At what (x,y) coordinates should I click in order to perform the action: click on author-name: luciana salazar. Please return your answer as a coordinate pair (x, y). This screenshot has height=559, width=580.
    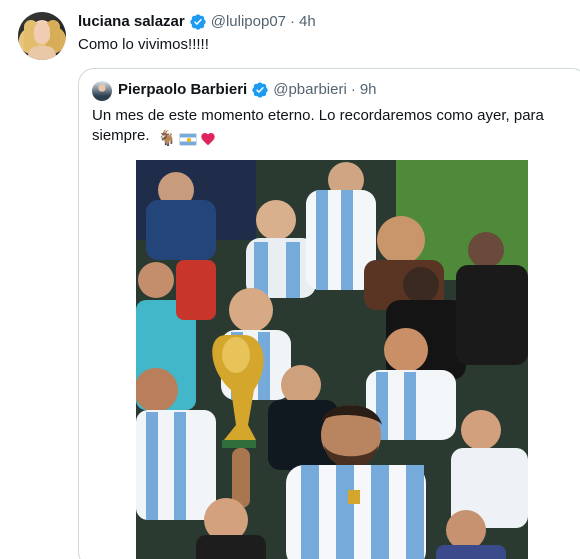
    Looking at the image, I should click on (131, 22).